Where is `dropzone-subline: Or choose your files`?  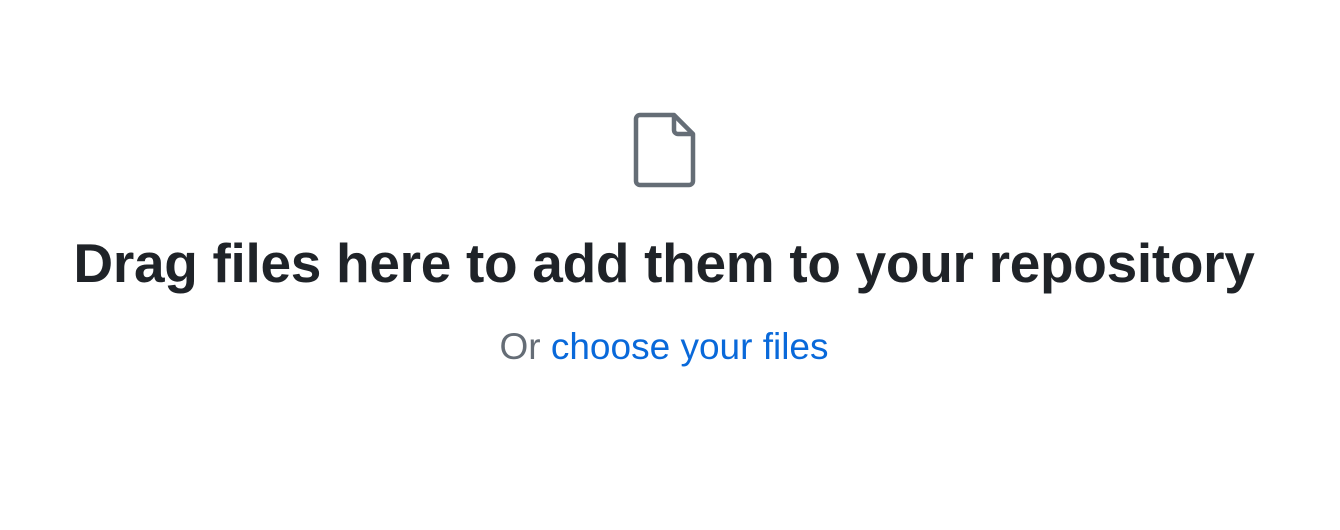 dropzone-subline: Or choose your files is located at coordinates (664, 347).